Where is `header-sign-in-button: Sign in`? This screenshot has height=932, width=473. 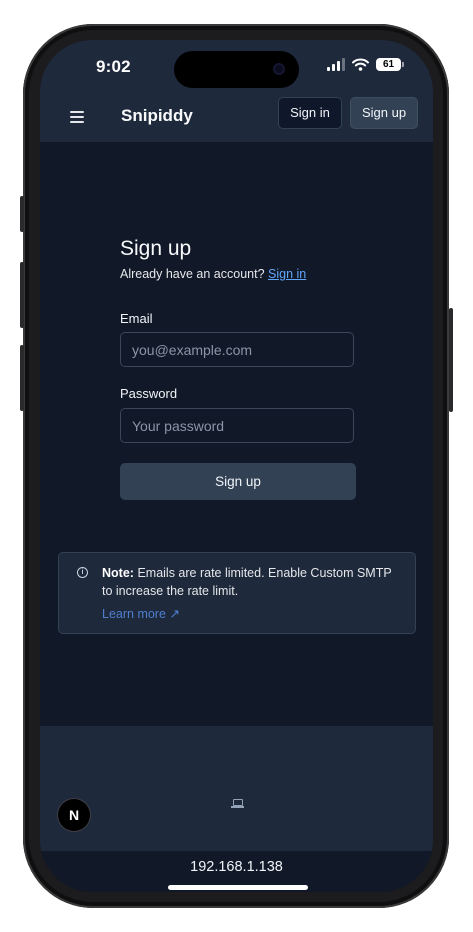
header-sign-in-button: Sign in is located at coordinates (310, 113).